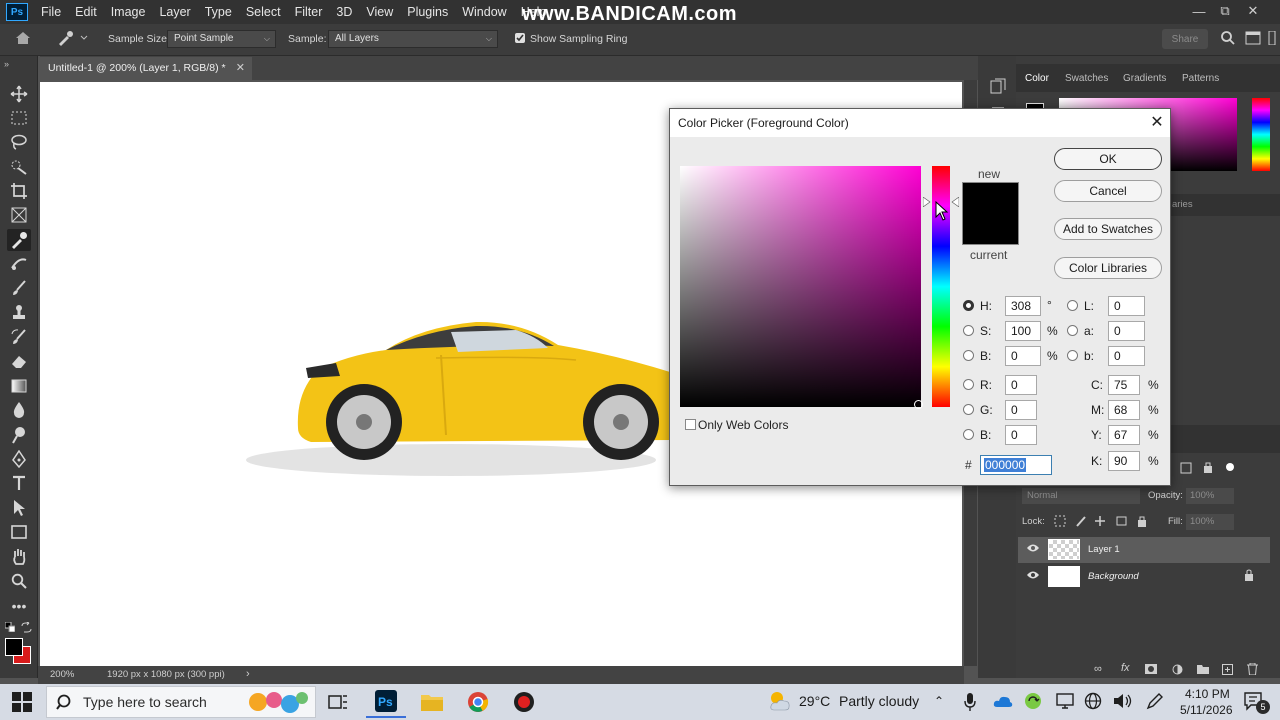 The width and height of the screenshot is (1280, 720). Describe the element at coordinates (1016, 465) in the screenshot. I see `hex-input: 000000` at that location.